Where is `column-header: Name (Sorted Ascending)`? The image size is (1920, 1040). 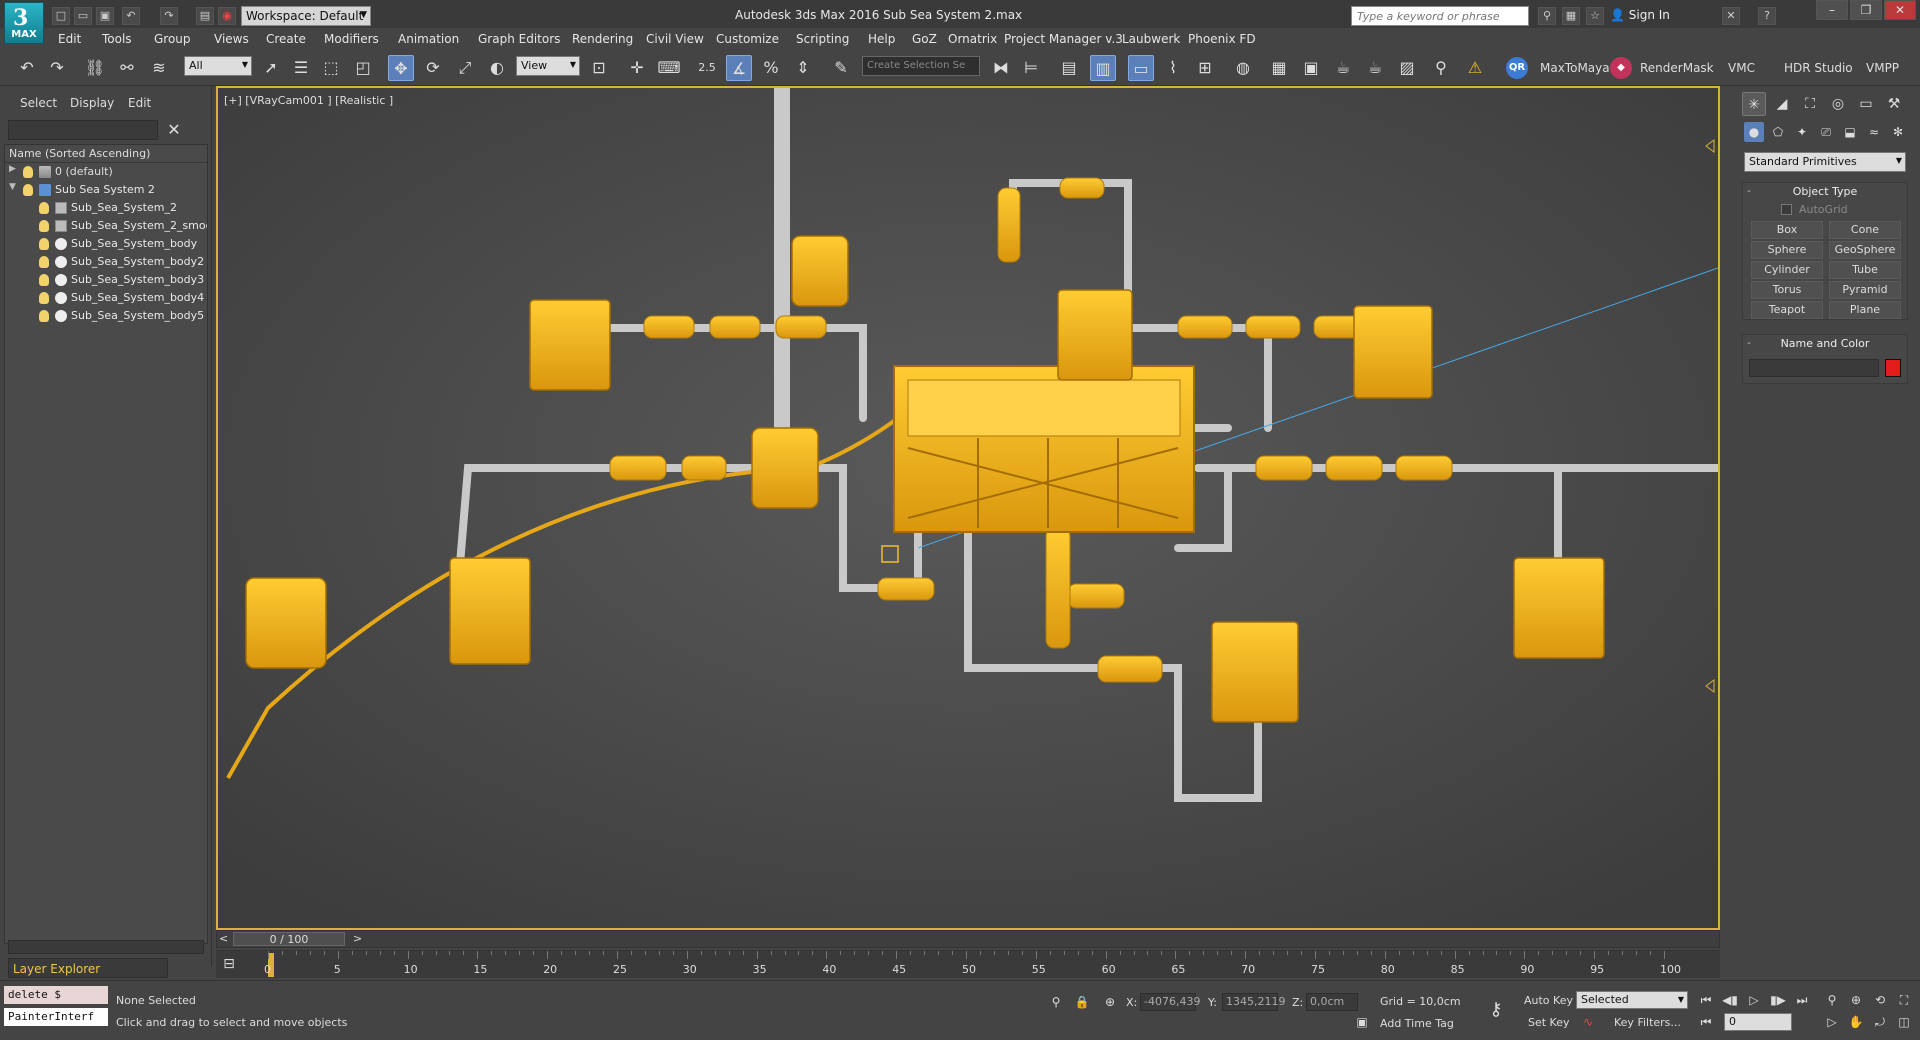 column-header: Name (Sorted Ascending) is located at coordinates (106, 154).